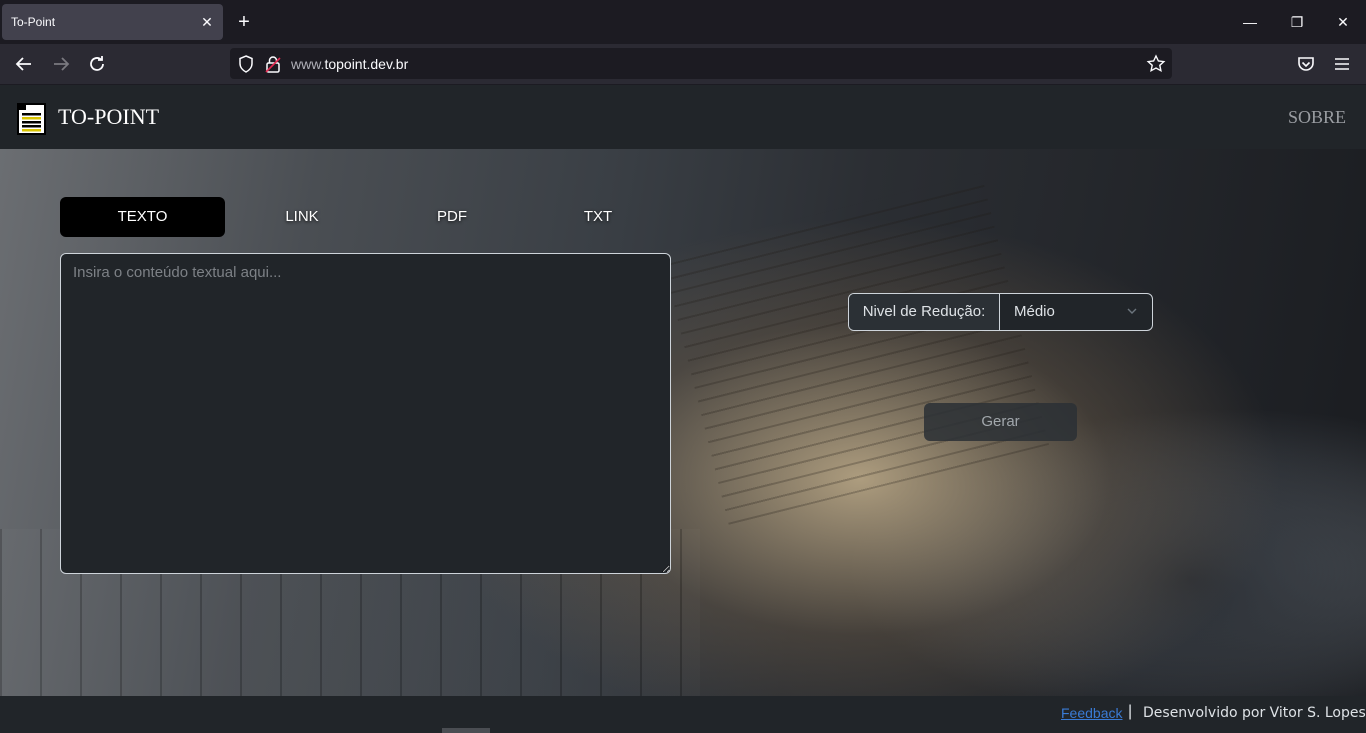  Describe the element at coordinates (855, 349) in the screenshot. I see `background-book-texture` at that location.